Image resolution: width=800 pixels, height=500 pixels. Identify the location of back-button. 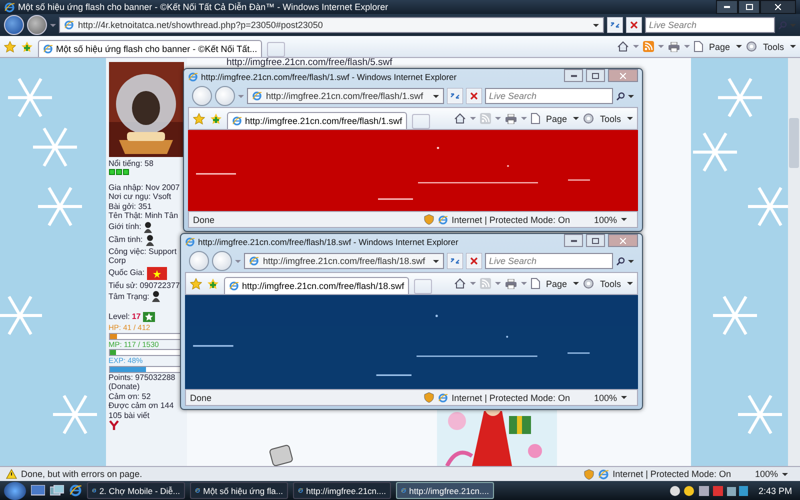
(14, 25).